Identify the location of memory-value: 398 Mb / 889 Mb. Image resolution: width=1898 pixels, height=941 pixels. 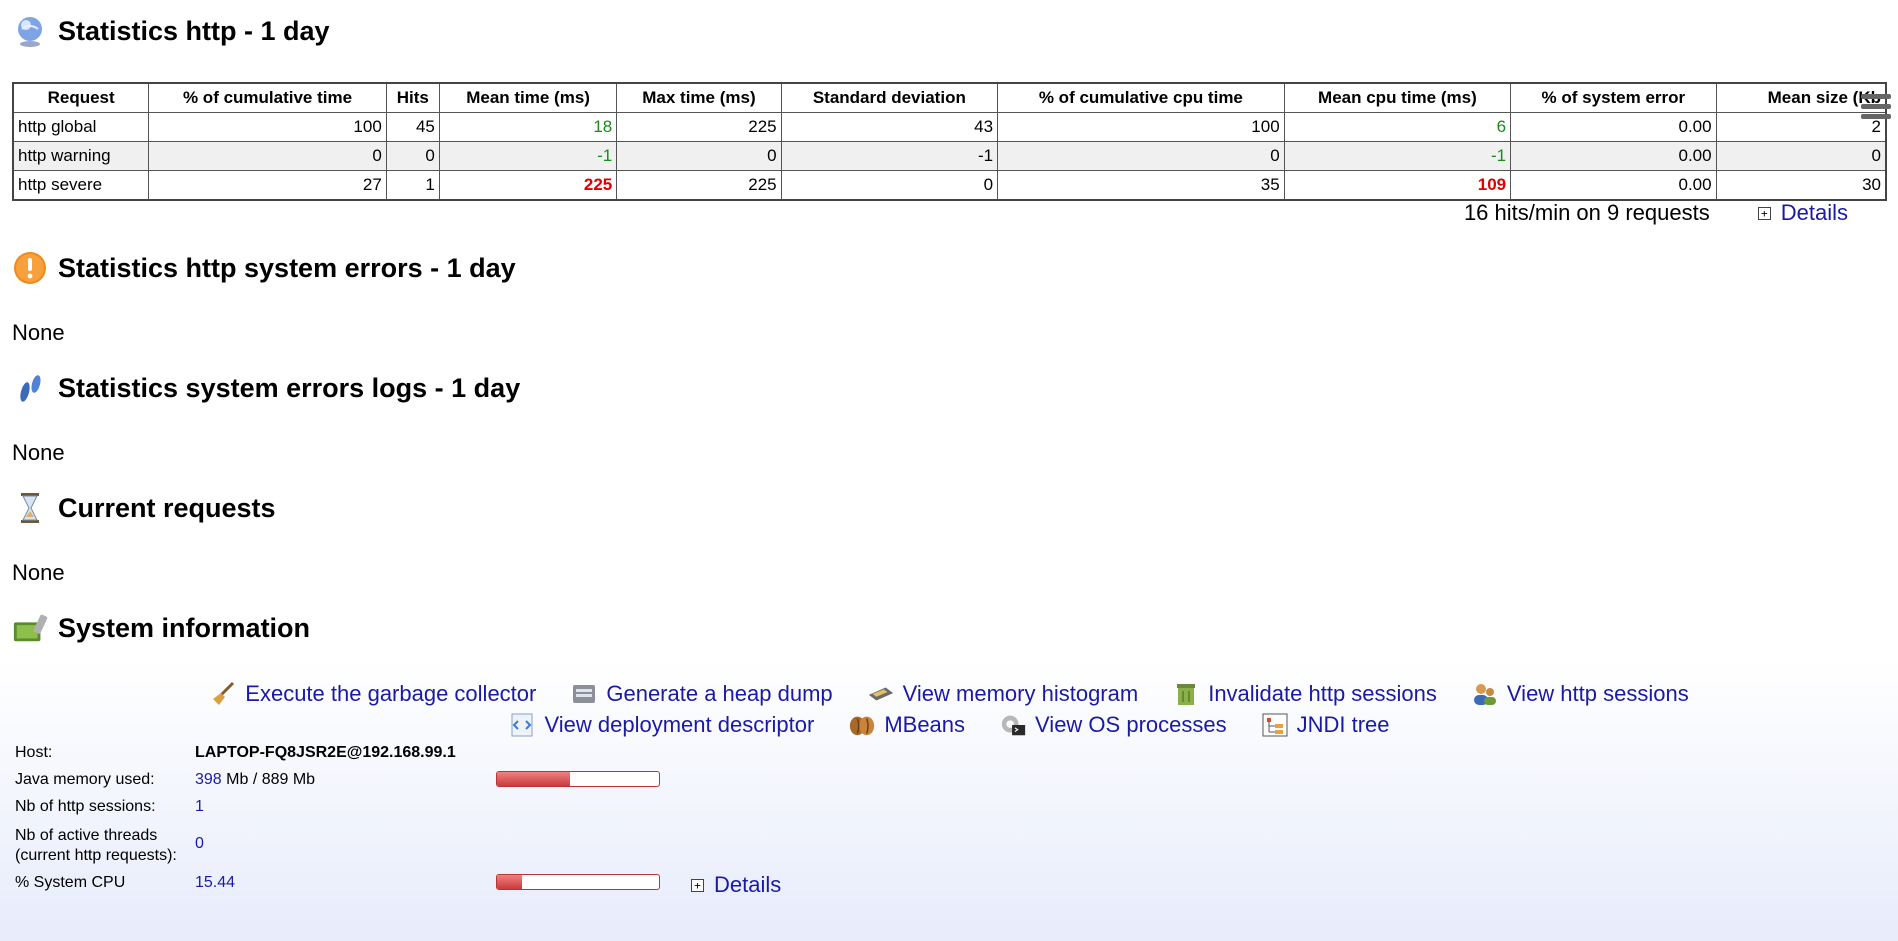
(255, 780).